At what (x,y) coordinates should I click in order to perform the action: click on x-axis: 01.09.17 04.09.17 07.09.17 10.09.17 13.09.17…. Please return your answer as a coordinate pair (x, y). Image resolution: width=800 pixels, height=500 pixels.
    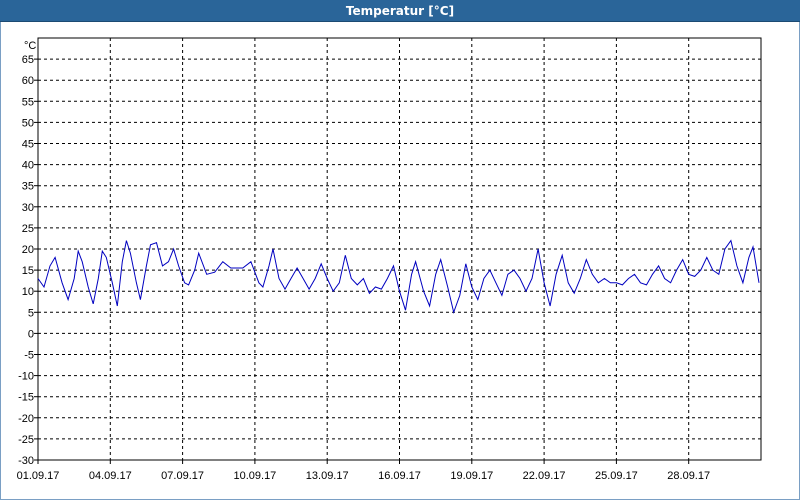
    Looking at the image, I should click on (363, 471).